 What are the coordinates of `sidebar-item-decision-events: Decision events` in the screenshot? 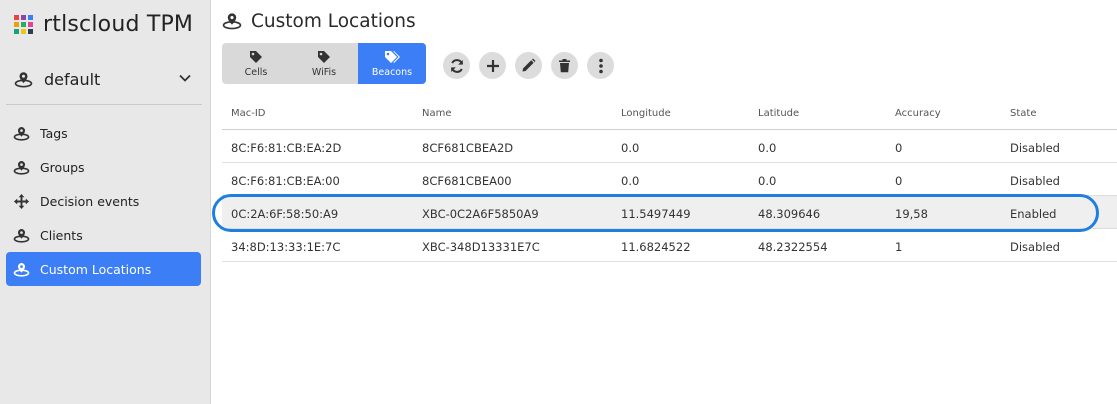 It's located at (103, 201).